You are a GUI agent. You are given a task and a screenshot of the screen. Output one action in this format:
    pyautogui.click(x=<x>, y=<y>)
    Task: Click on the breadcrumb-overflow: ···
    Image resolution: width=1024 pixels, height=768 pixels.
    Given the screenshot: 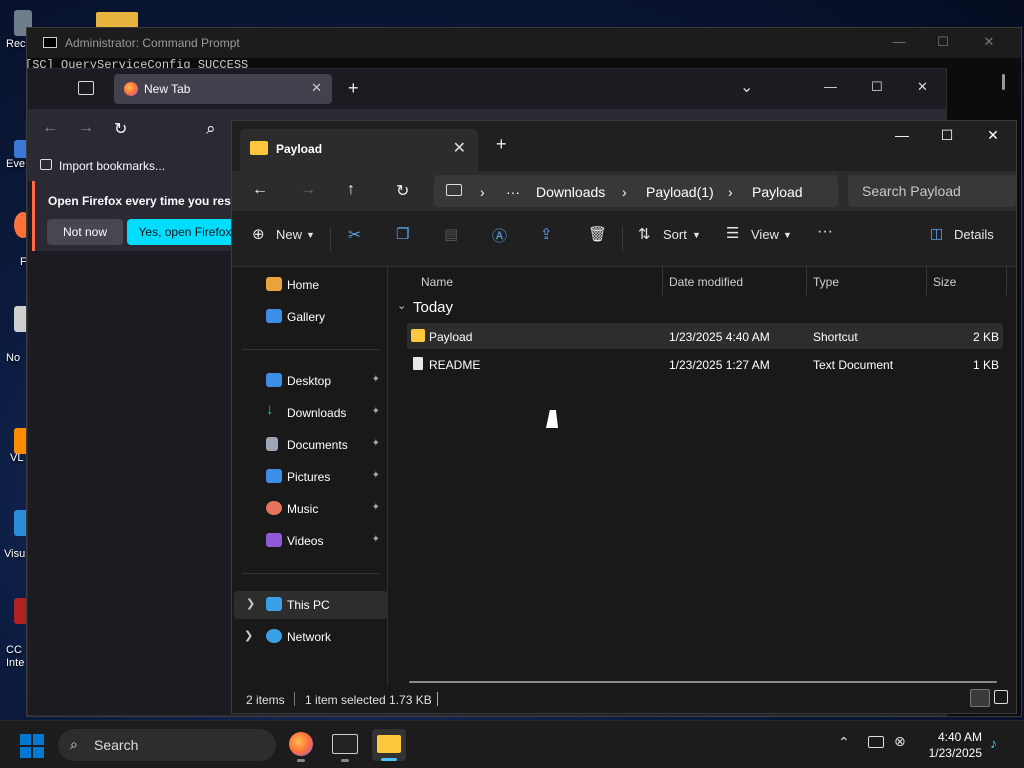 What is the action you would take?
    pyautogui.click(x=513, y=192)
    